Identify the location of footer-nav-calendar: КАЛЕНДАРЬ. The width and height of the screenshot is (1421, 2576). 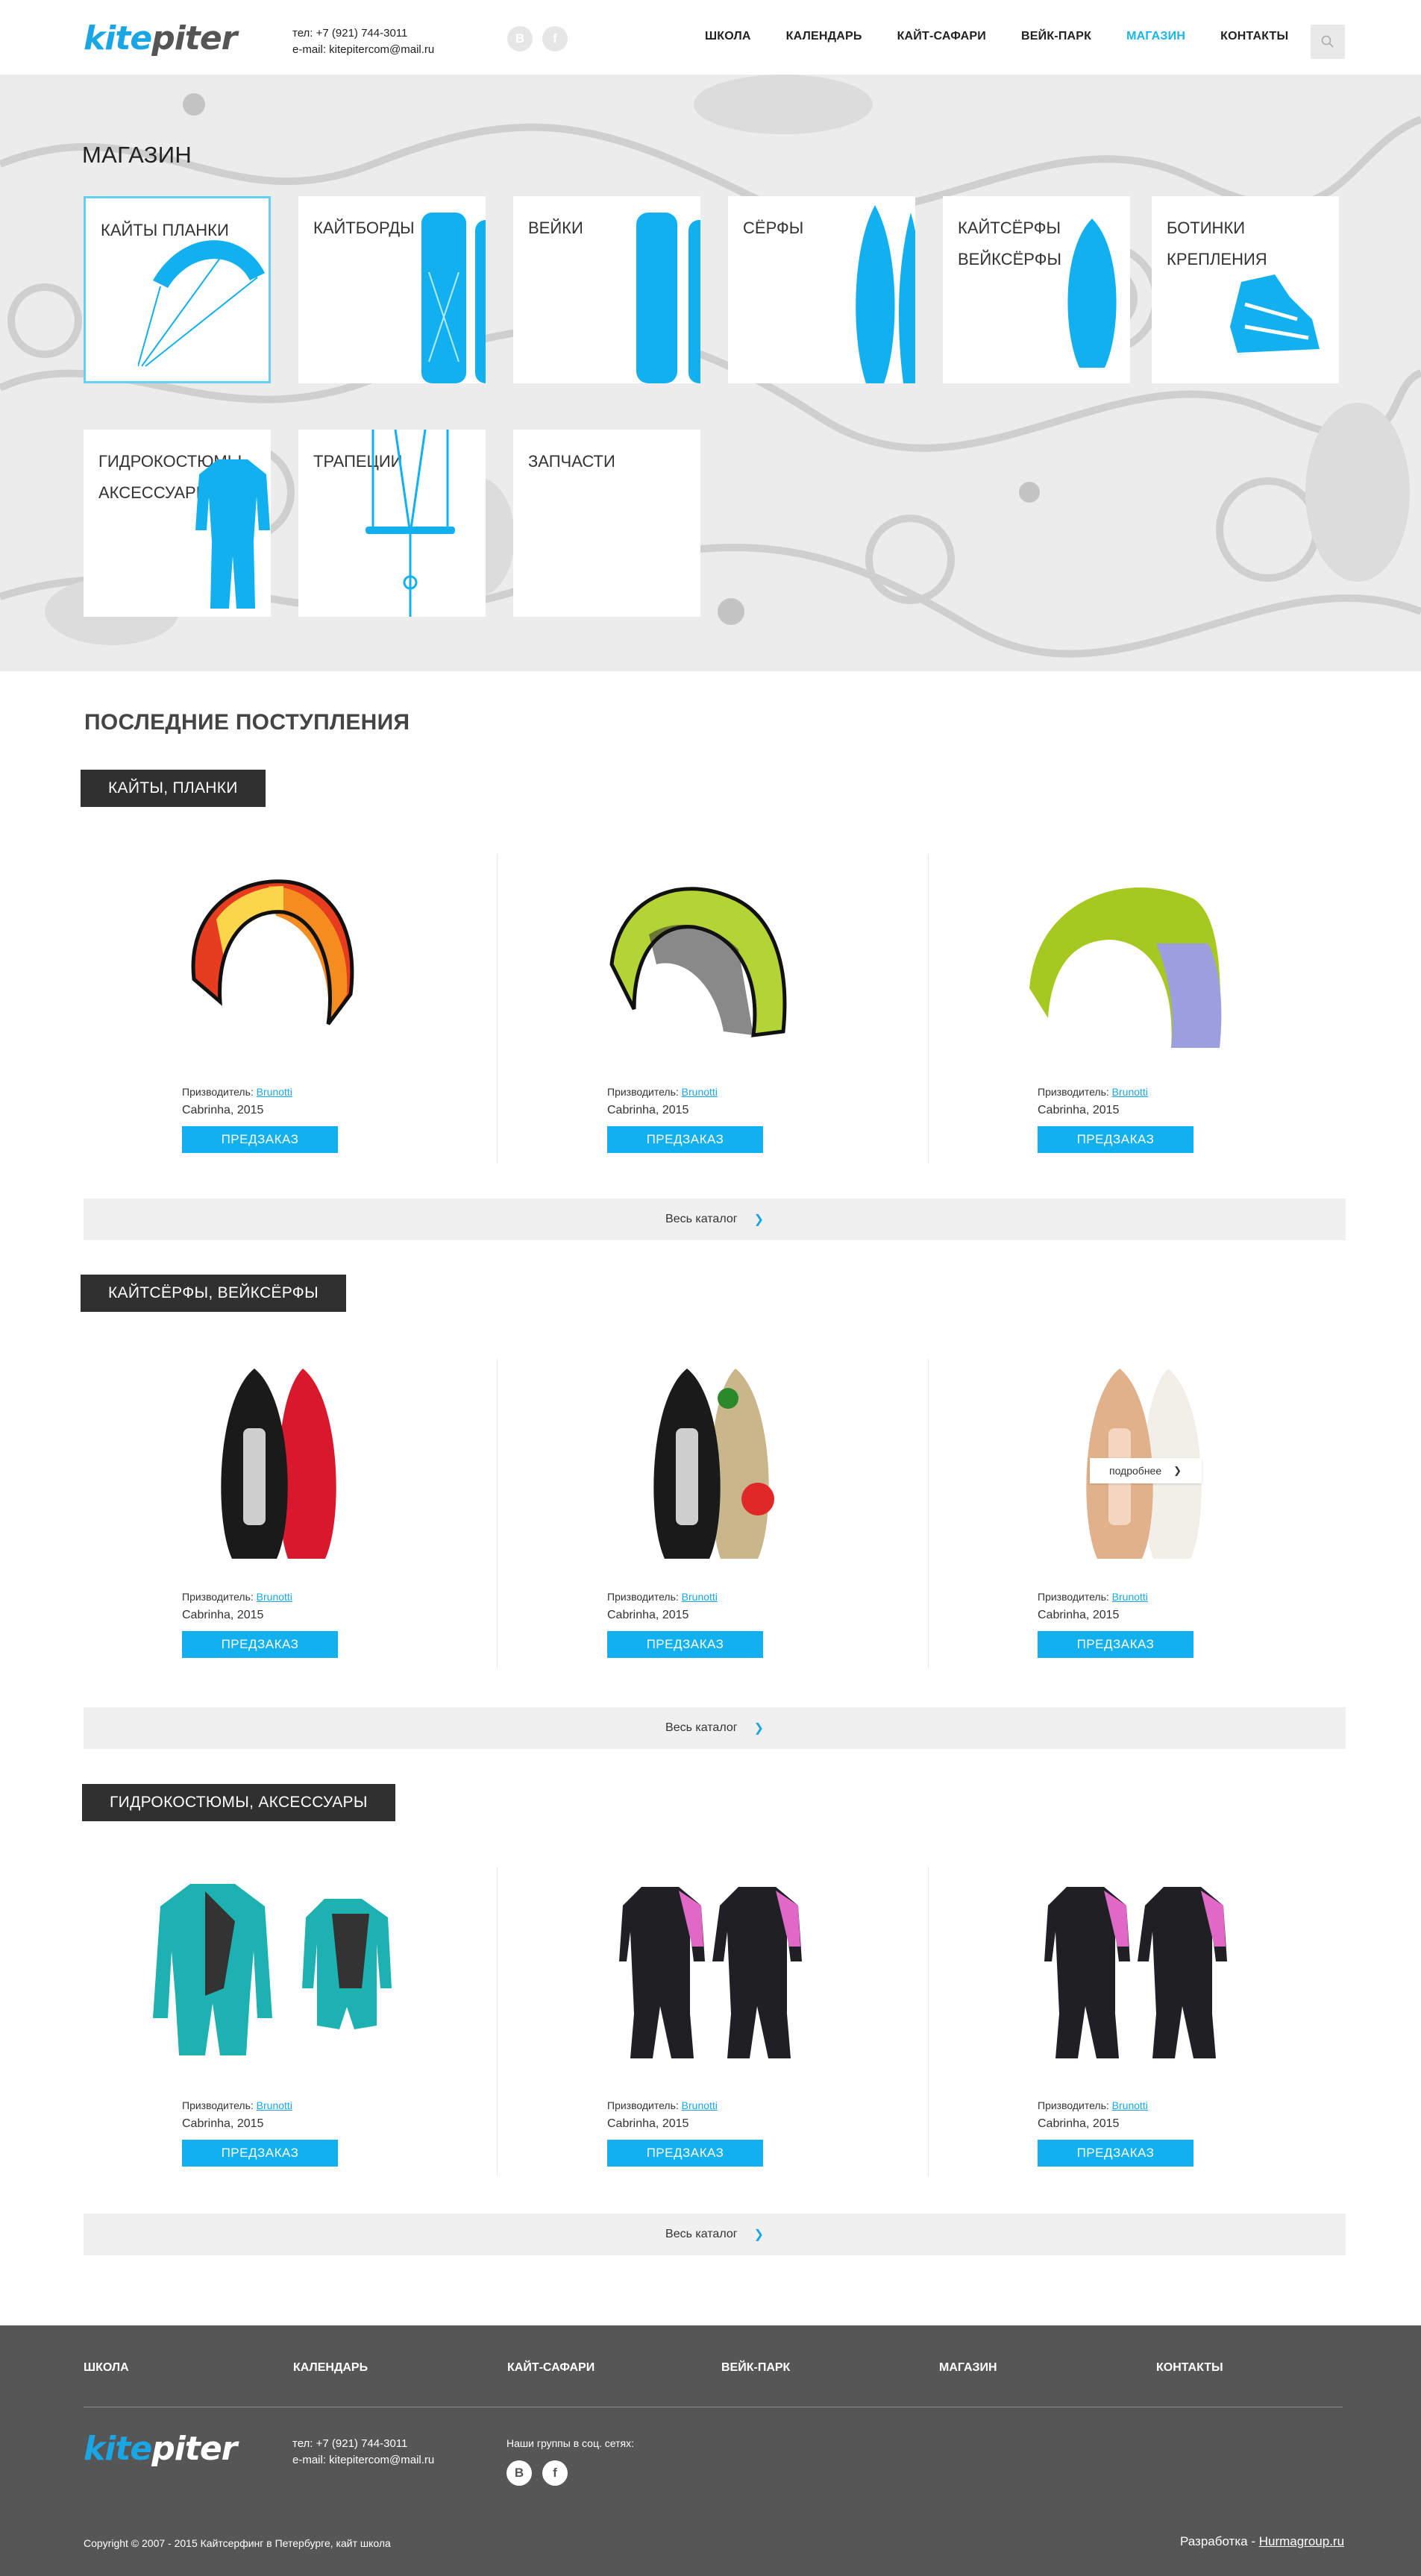
(330, 2368).